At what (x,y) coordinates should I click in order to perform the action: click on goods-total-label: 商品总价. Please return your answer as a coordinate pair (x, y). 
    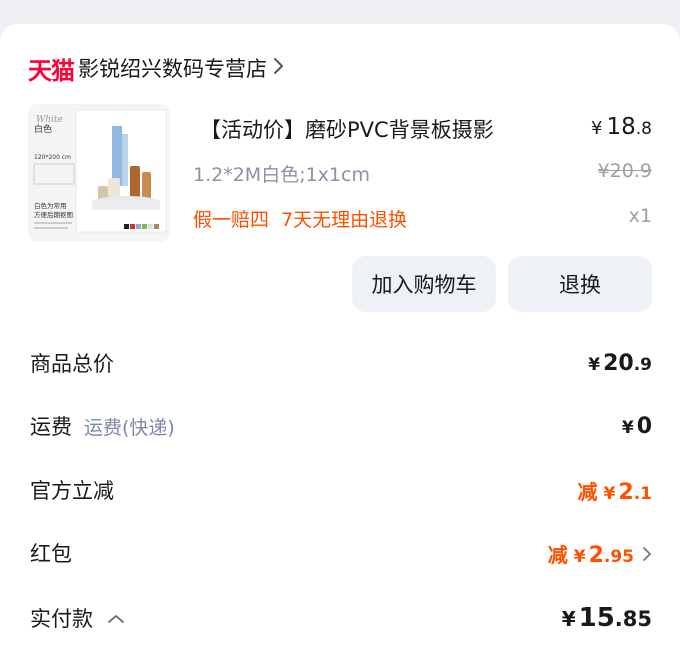
    Looking at the image, I should click on (72, 364).